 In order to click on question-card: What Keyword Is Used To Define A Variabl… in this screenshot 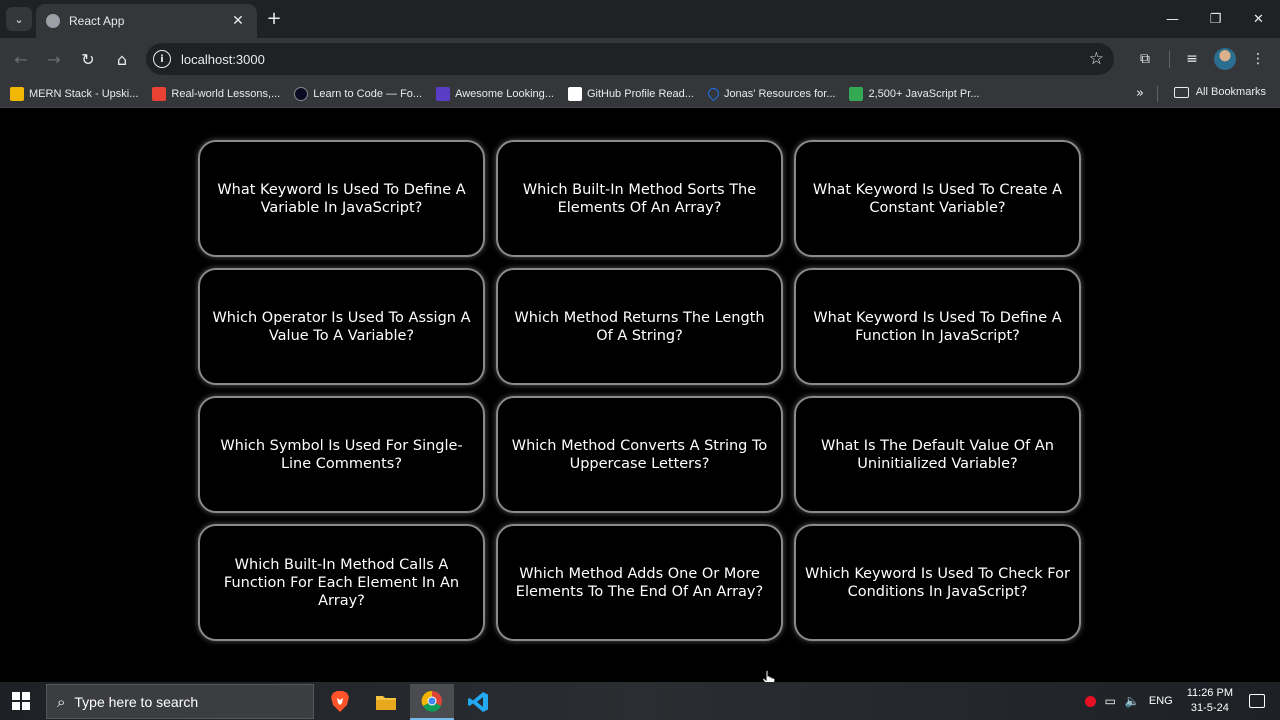, I will do `click(341, 198)`.